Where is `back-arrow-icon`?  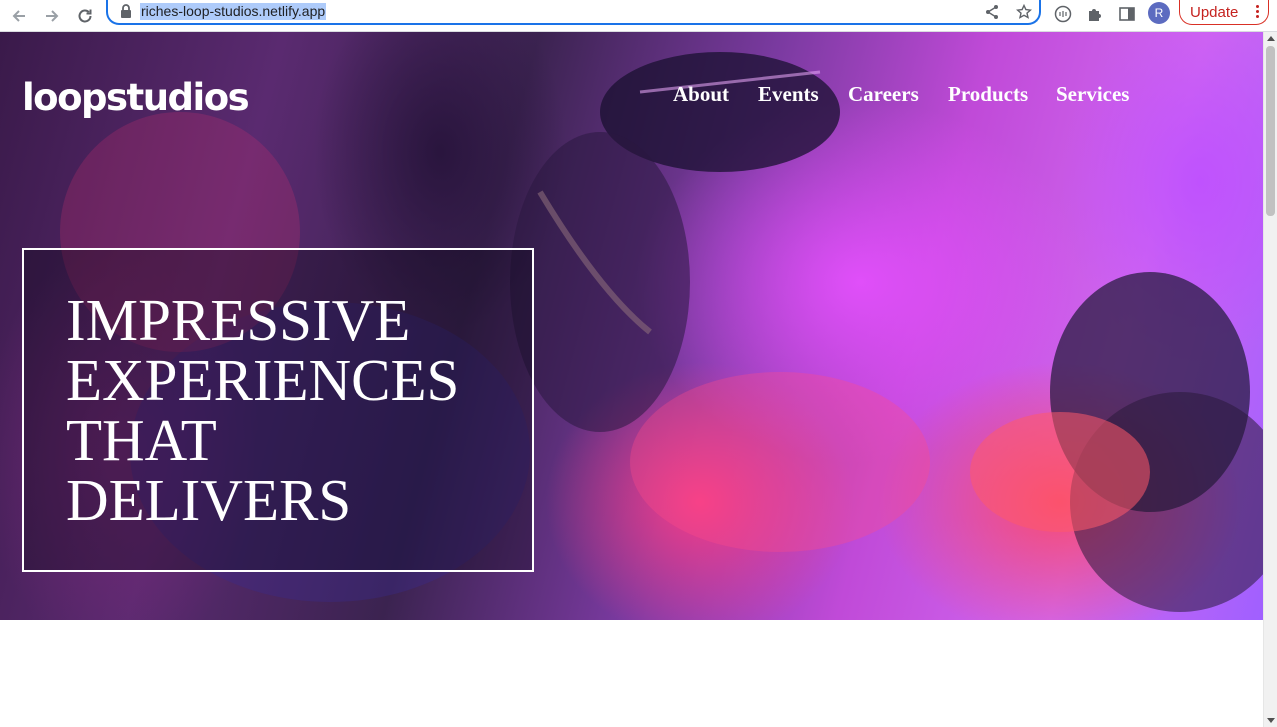
back-arrow-icon is located at coordinates (19, 16).